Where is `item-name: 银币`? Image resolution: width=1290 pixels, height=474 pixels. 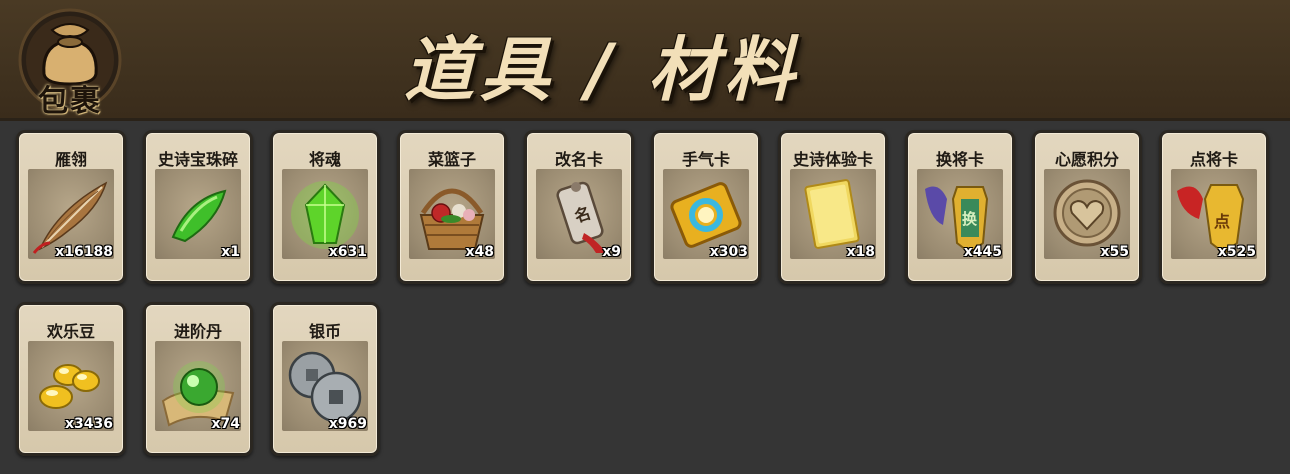
item-name: 银币 is located at coordinates (324, 331).